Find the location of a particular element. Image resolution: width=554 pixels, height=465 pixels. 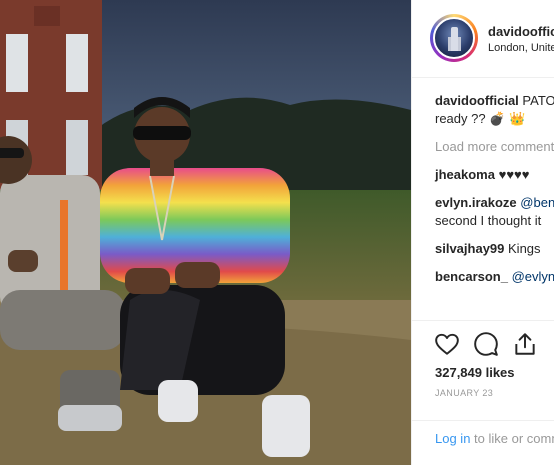

share-button is located at coordinates (525, 344).